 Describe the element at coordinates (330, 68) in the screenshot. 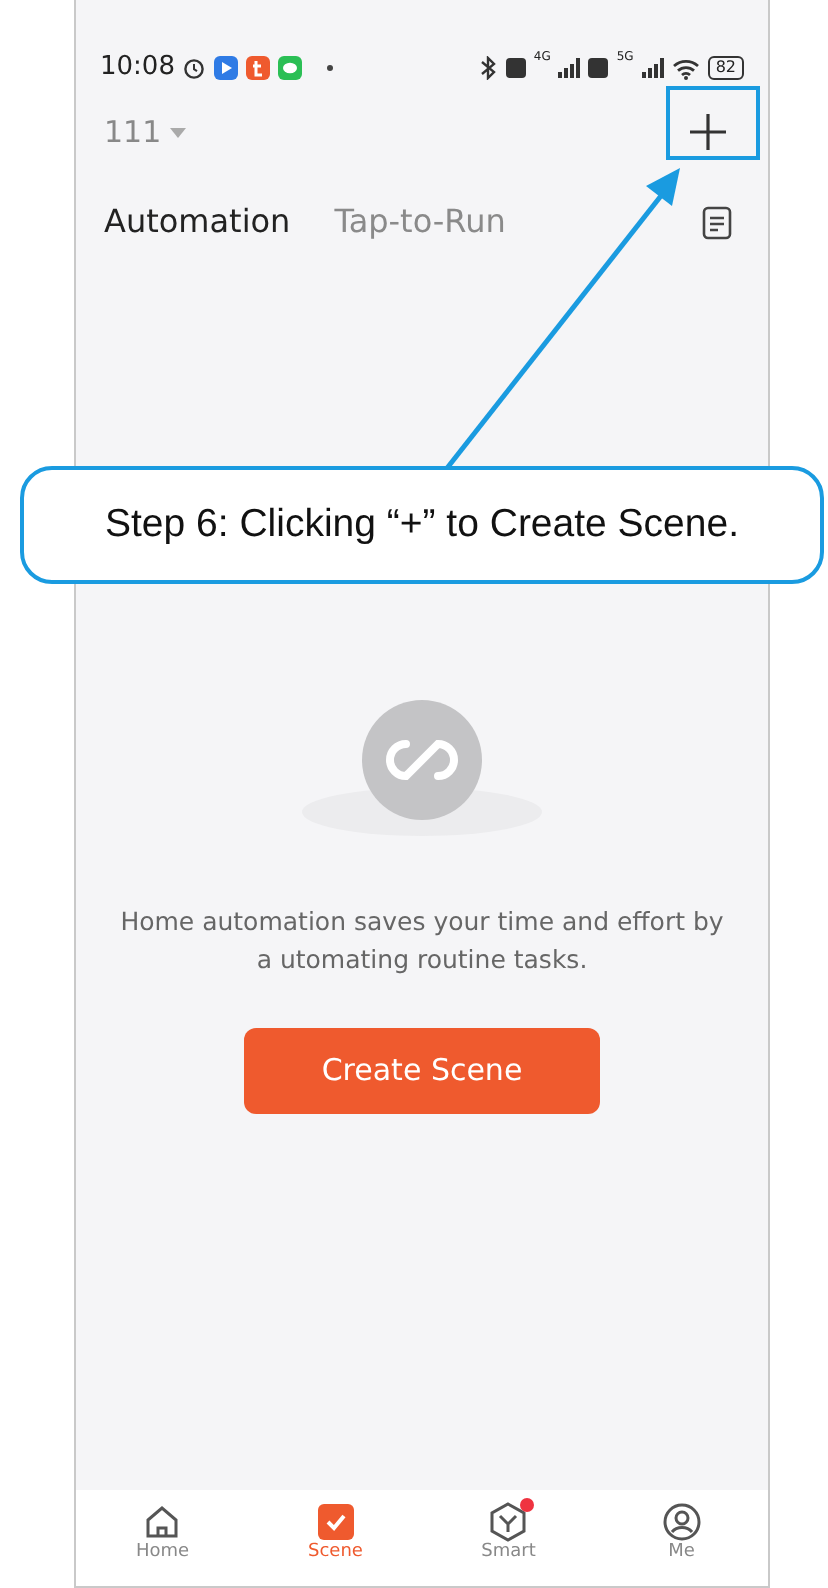

I see `dot-icon` at that location.